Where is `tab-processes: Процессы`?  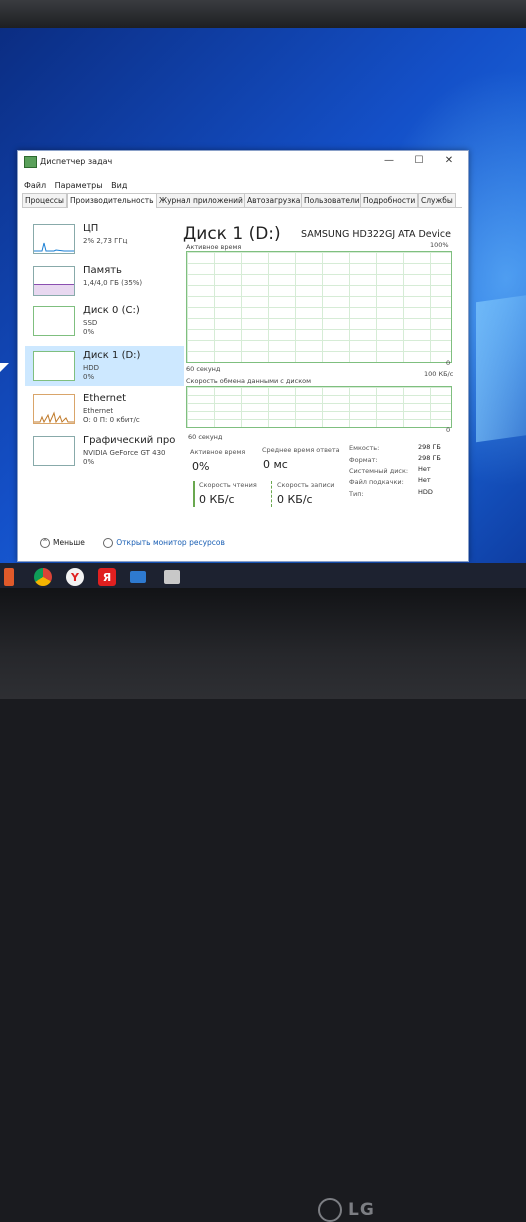
tab-processes: Процессы is located at coordinates (44, 200).